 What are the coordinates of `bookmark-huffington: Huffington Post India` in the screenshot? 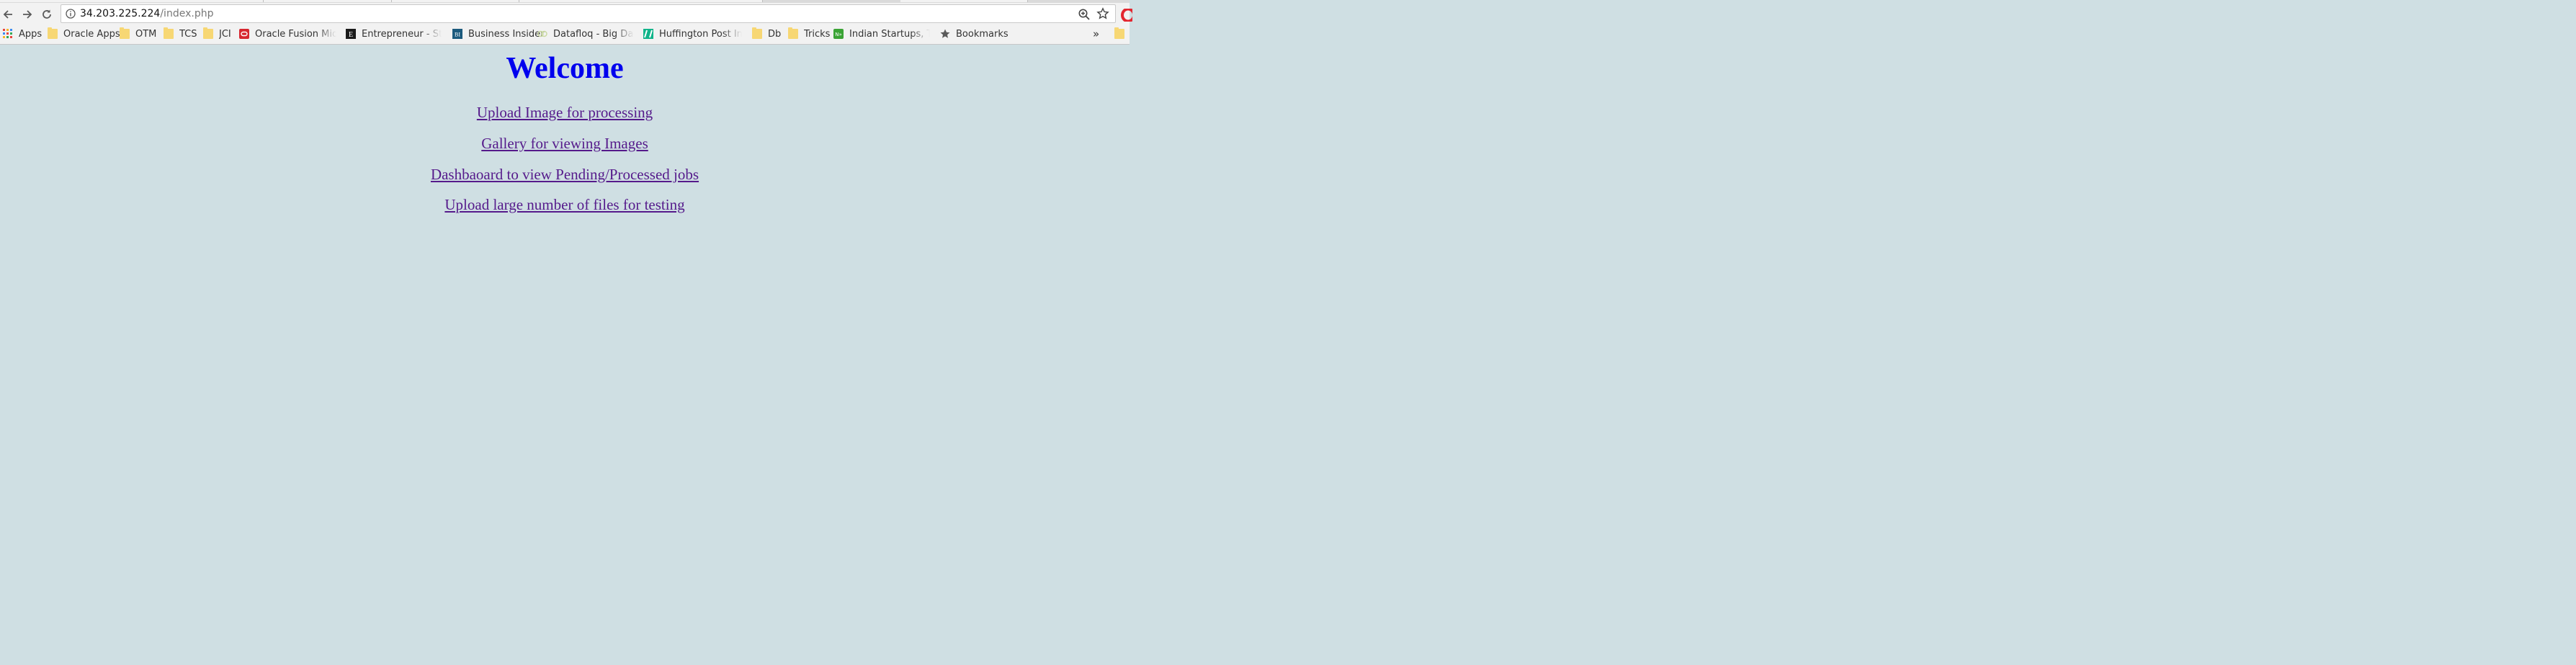 It's located at (692, 33).